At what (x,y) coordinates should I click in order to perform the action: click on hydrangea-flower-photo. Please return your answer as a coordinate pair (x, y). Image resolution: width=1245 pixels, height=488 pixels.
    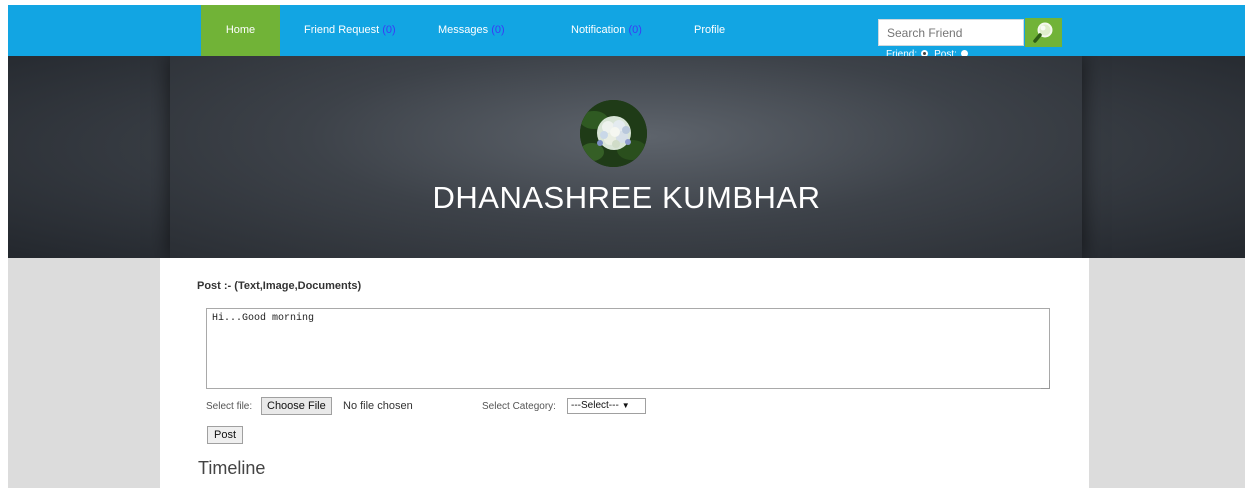
    Looking at the image, I should click on (613, 133).